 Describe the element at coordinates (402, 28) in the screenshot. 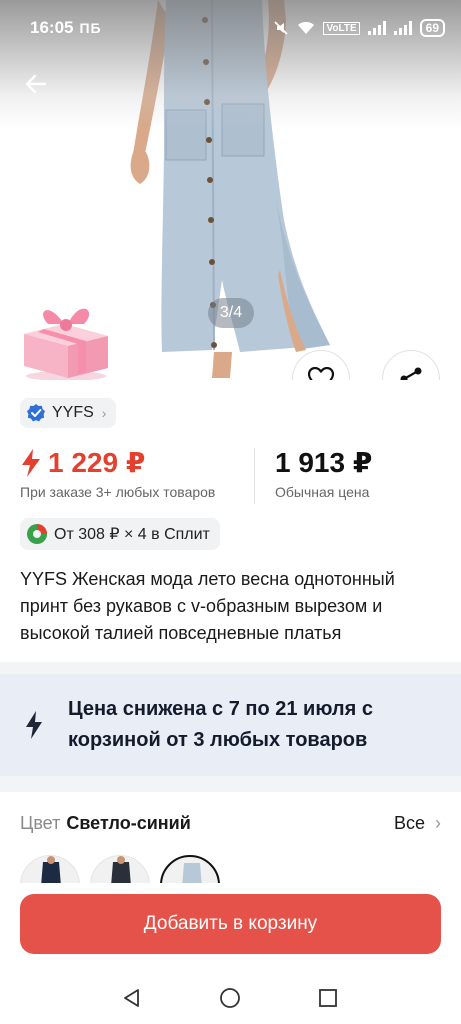

I see `signal-2-icon` at that location.